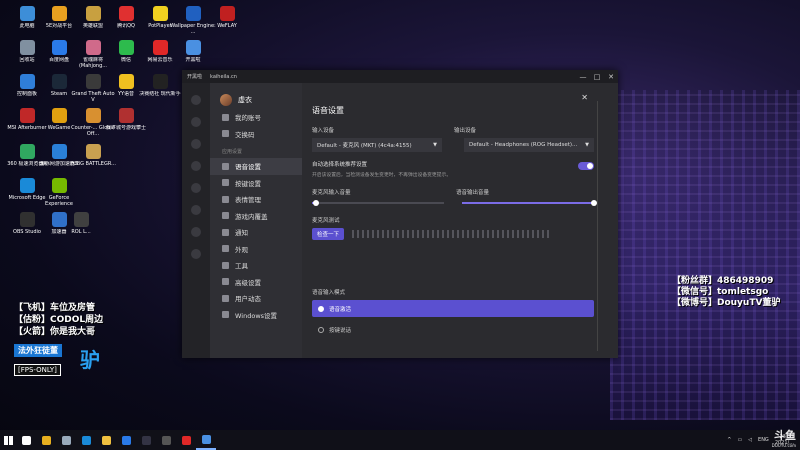 This screenshot has width=800, height=450. I want to click on close-window-button: ✕, so click(611, 77).